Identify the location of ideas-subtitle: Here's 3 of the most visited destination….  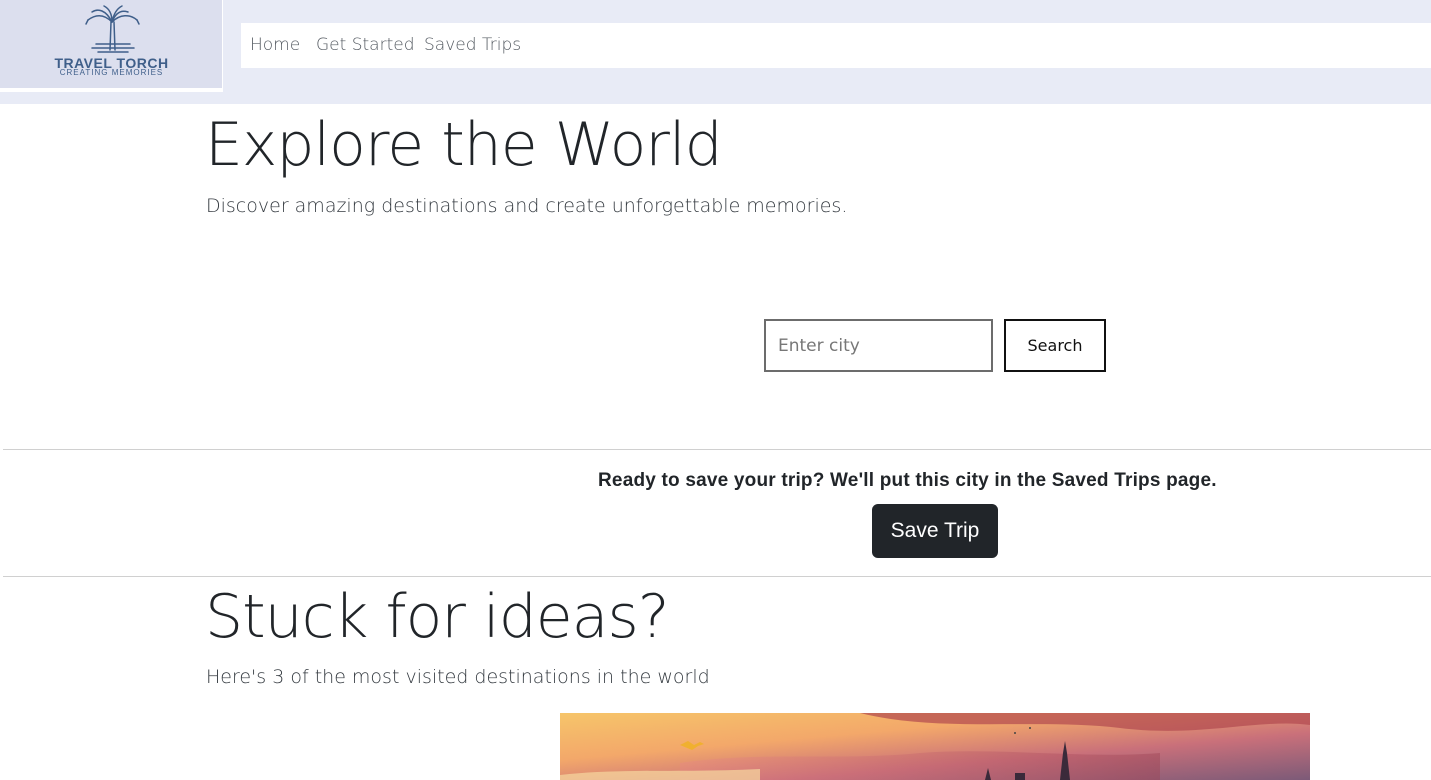
(458, 677).